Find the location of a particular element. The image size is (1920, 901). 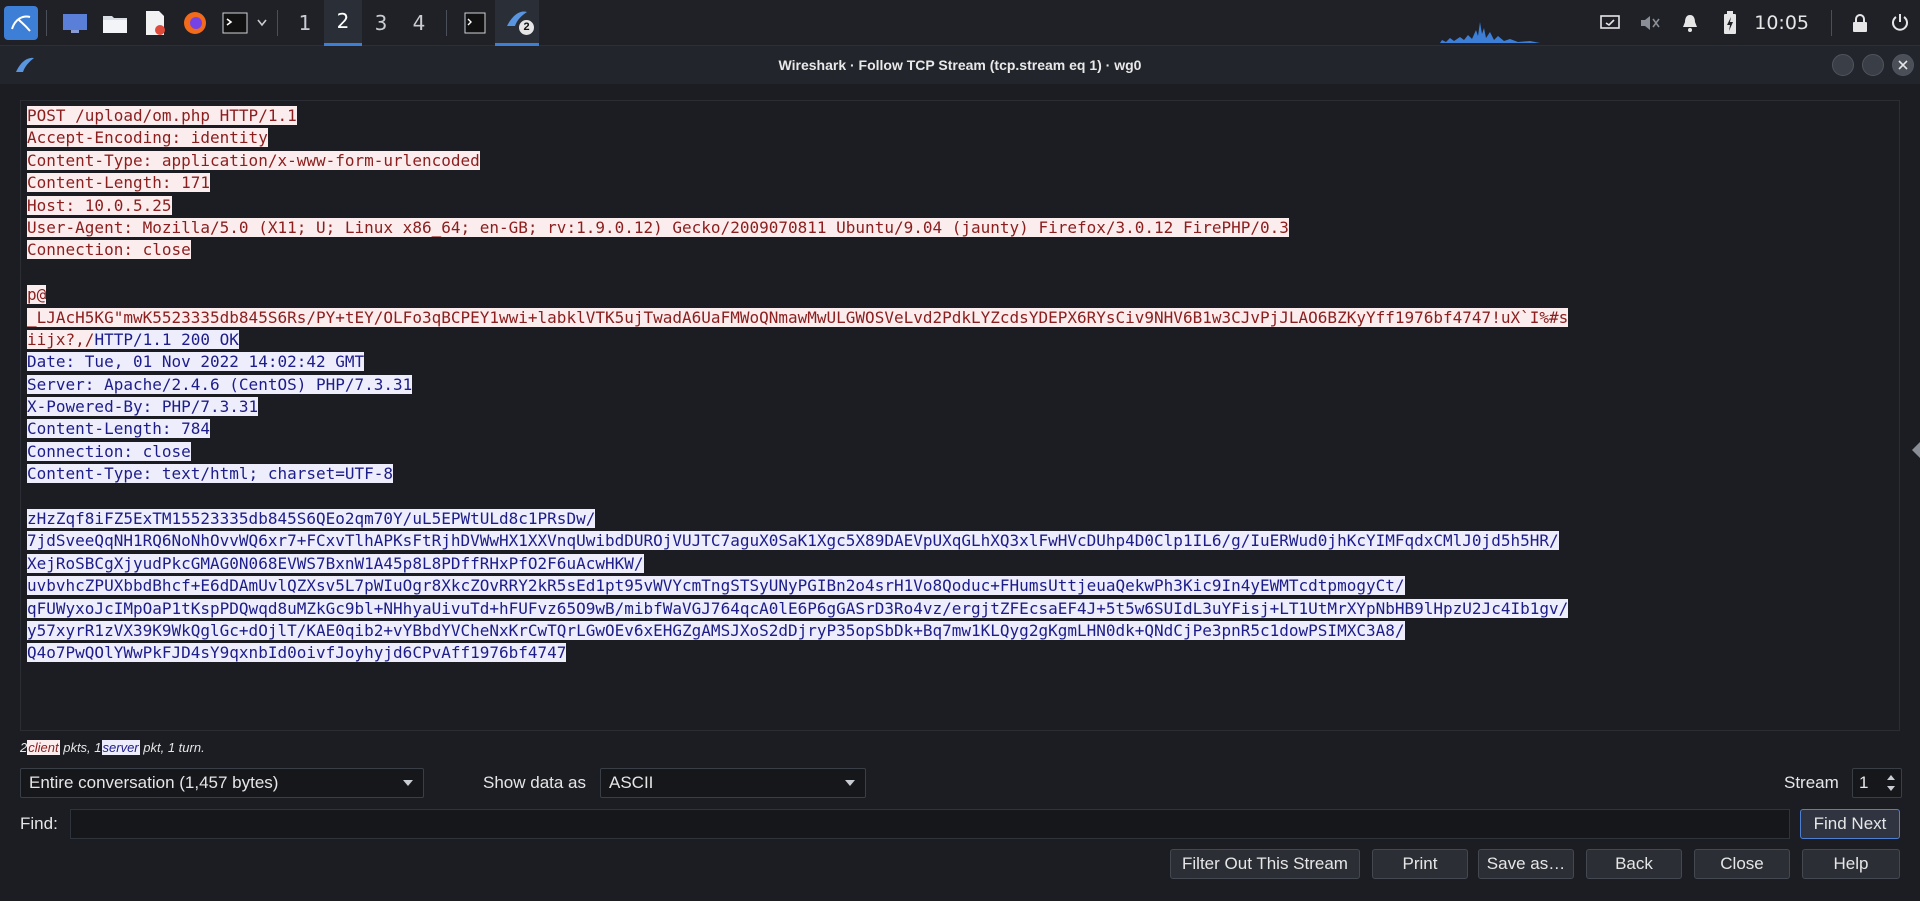

notifications-icon is located at coordinates (1610, 23).